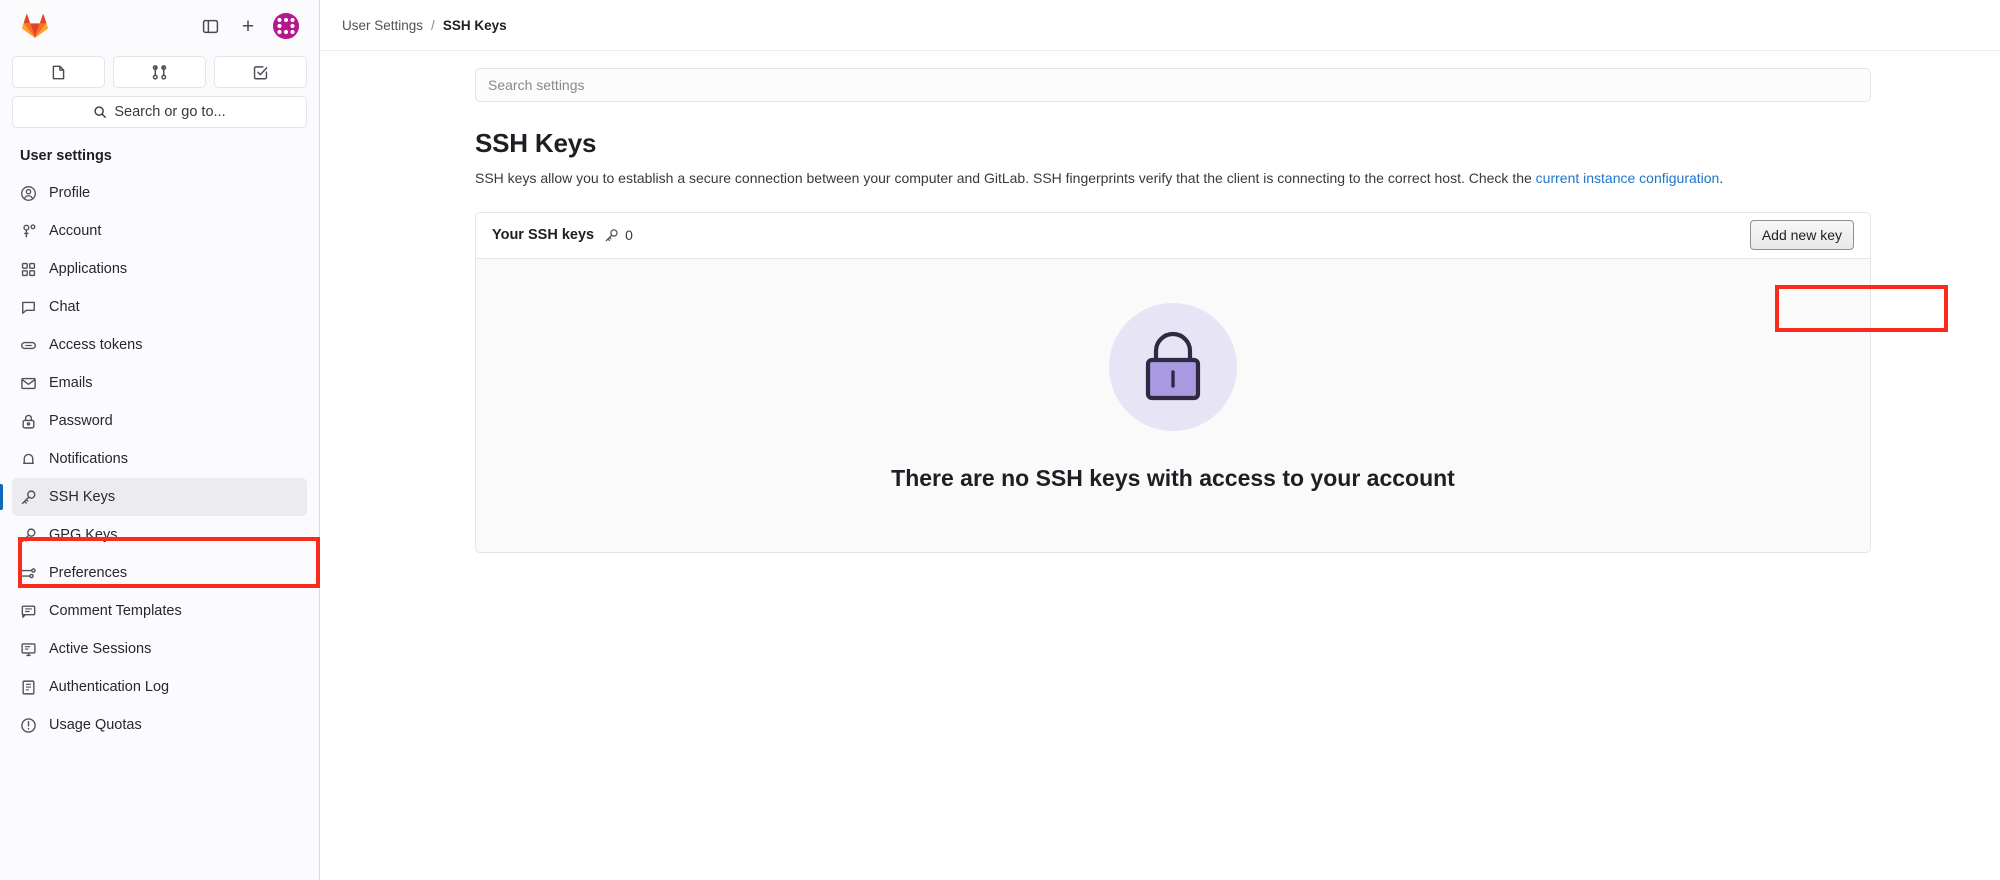  What do you see at coordinates (81, 421) in the screenshot?
I see `sidebar-item-label: Password` at bounding box center [81, 421].